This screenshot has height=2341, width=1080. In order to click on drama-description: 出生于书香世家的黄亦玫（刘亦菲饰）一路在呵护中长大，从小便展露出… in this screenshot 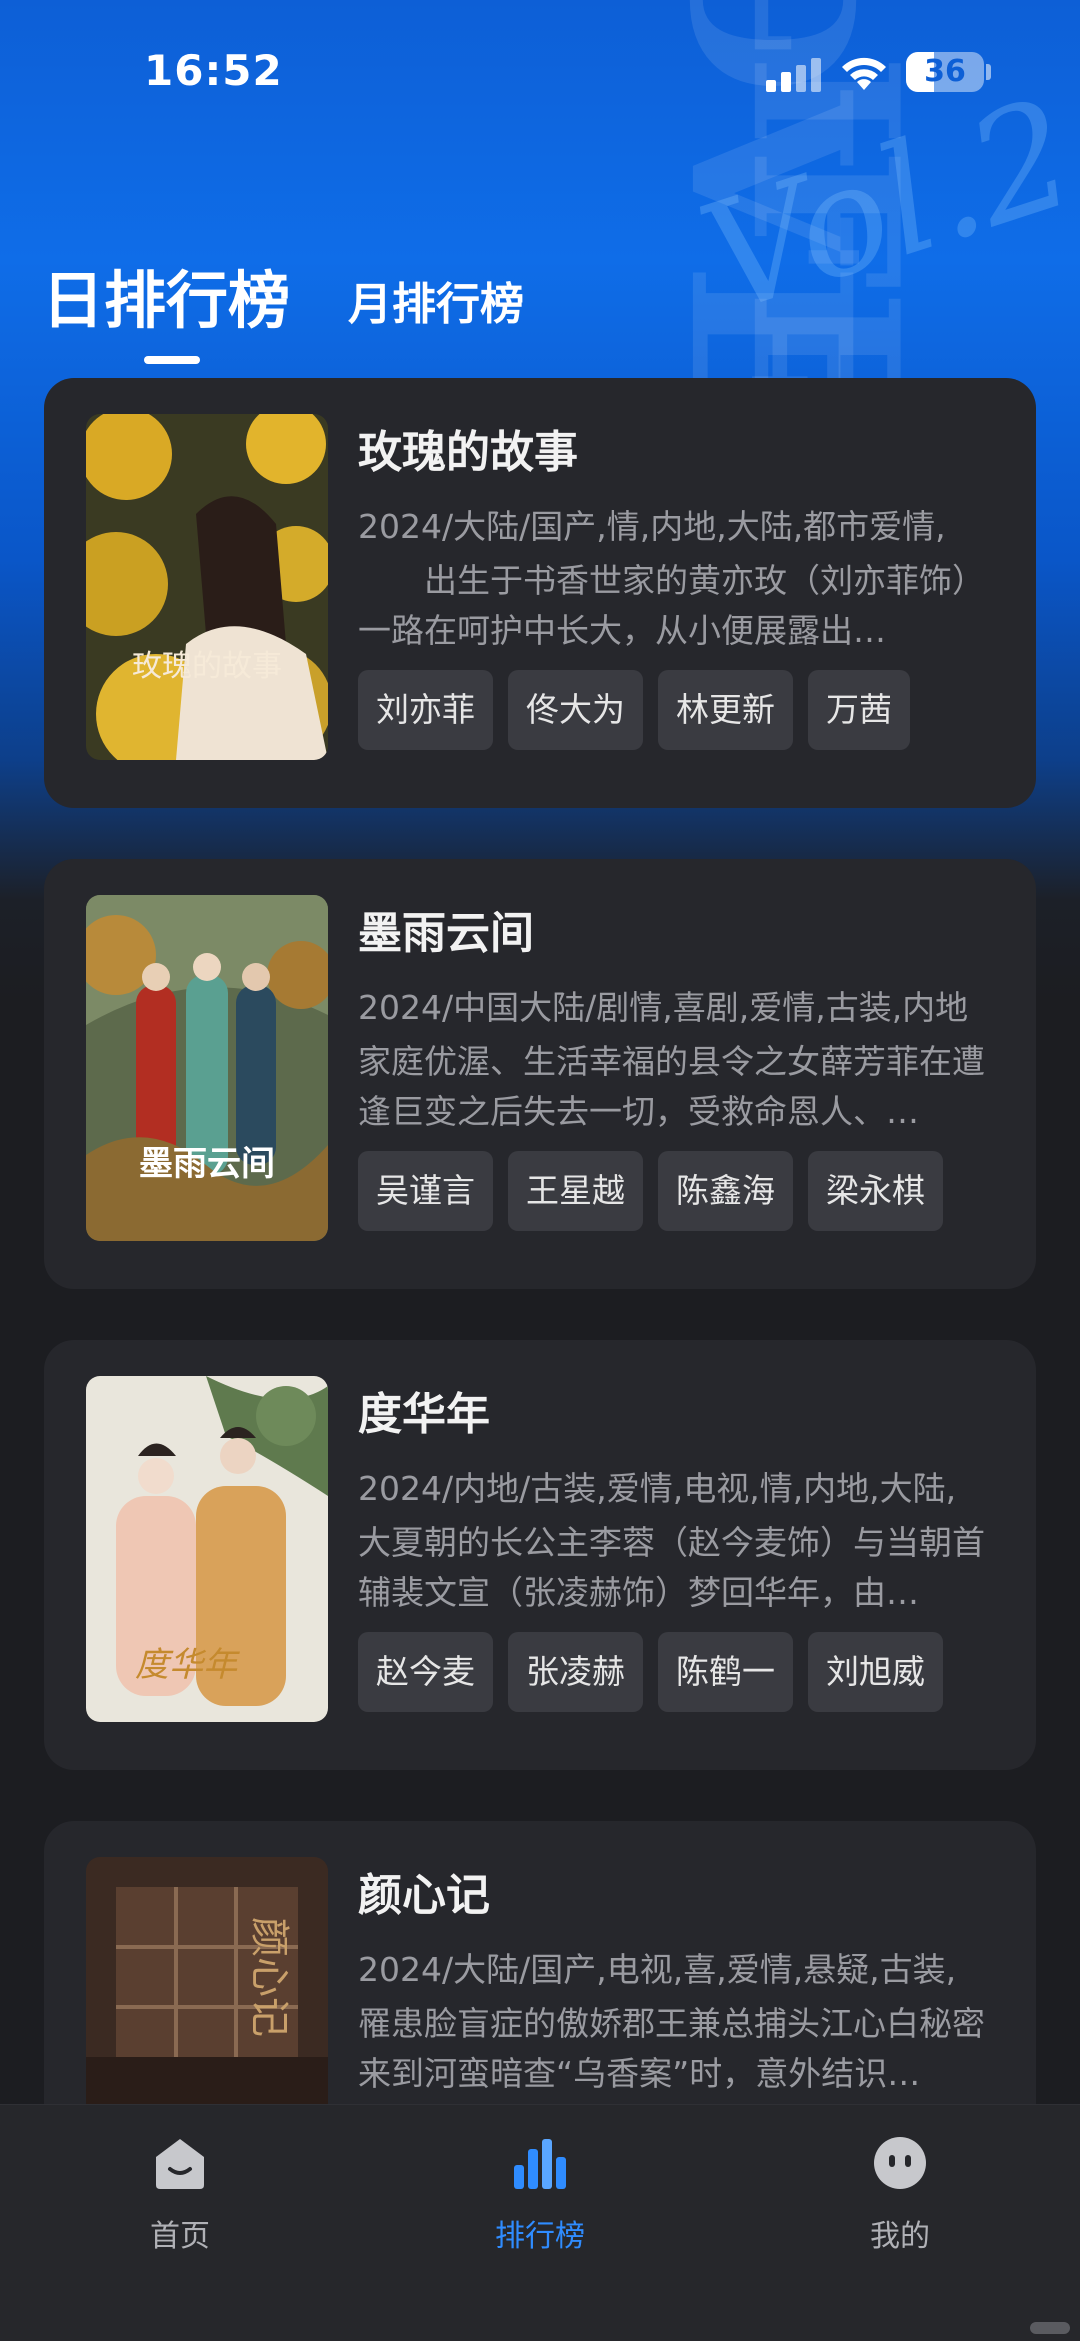, I will do `click(671, 605)`.